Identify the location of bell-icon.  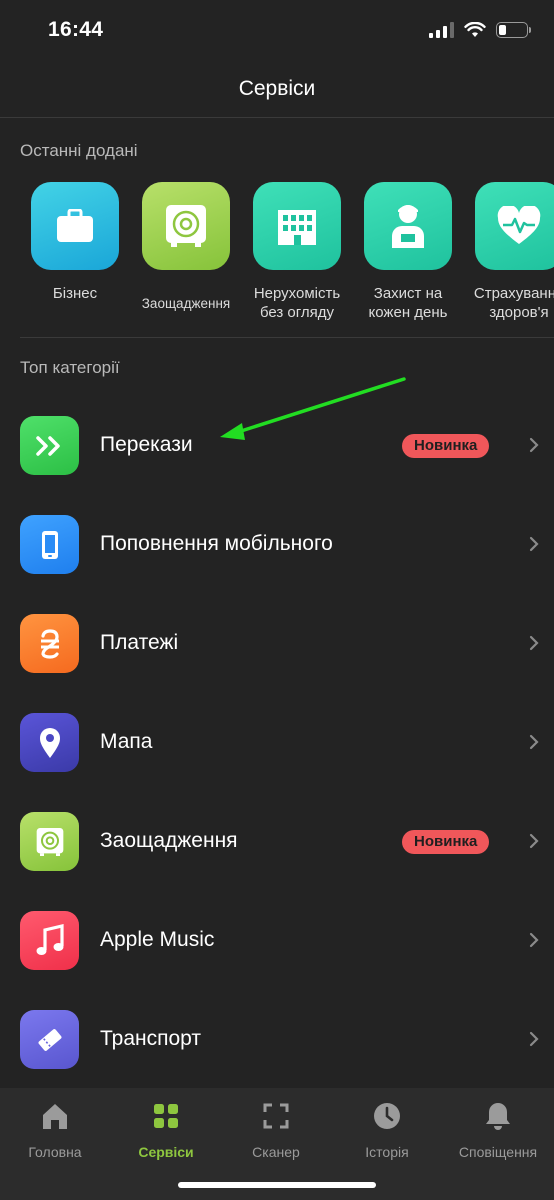
(498, 1116).